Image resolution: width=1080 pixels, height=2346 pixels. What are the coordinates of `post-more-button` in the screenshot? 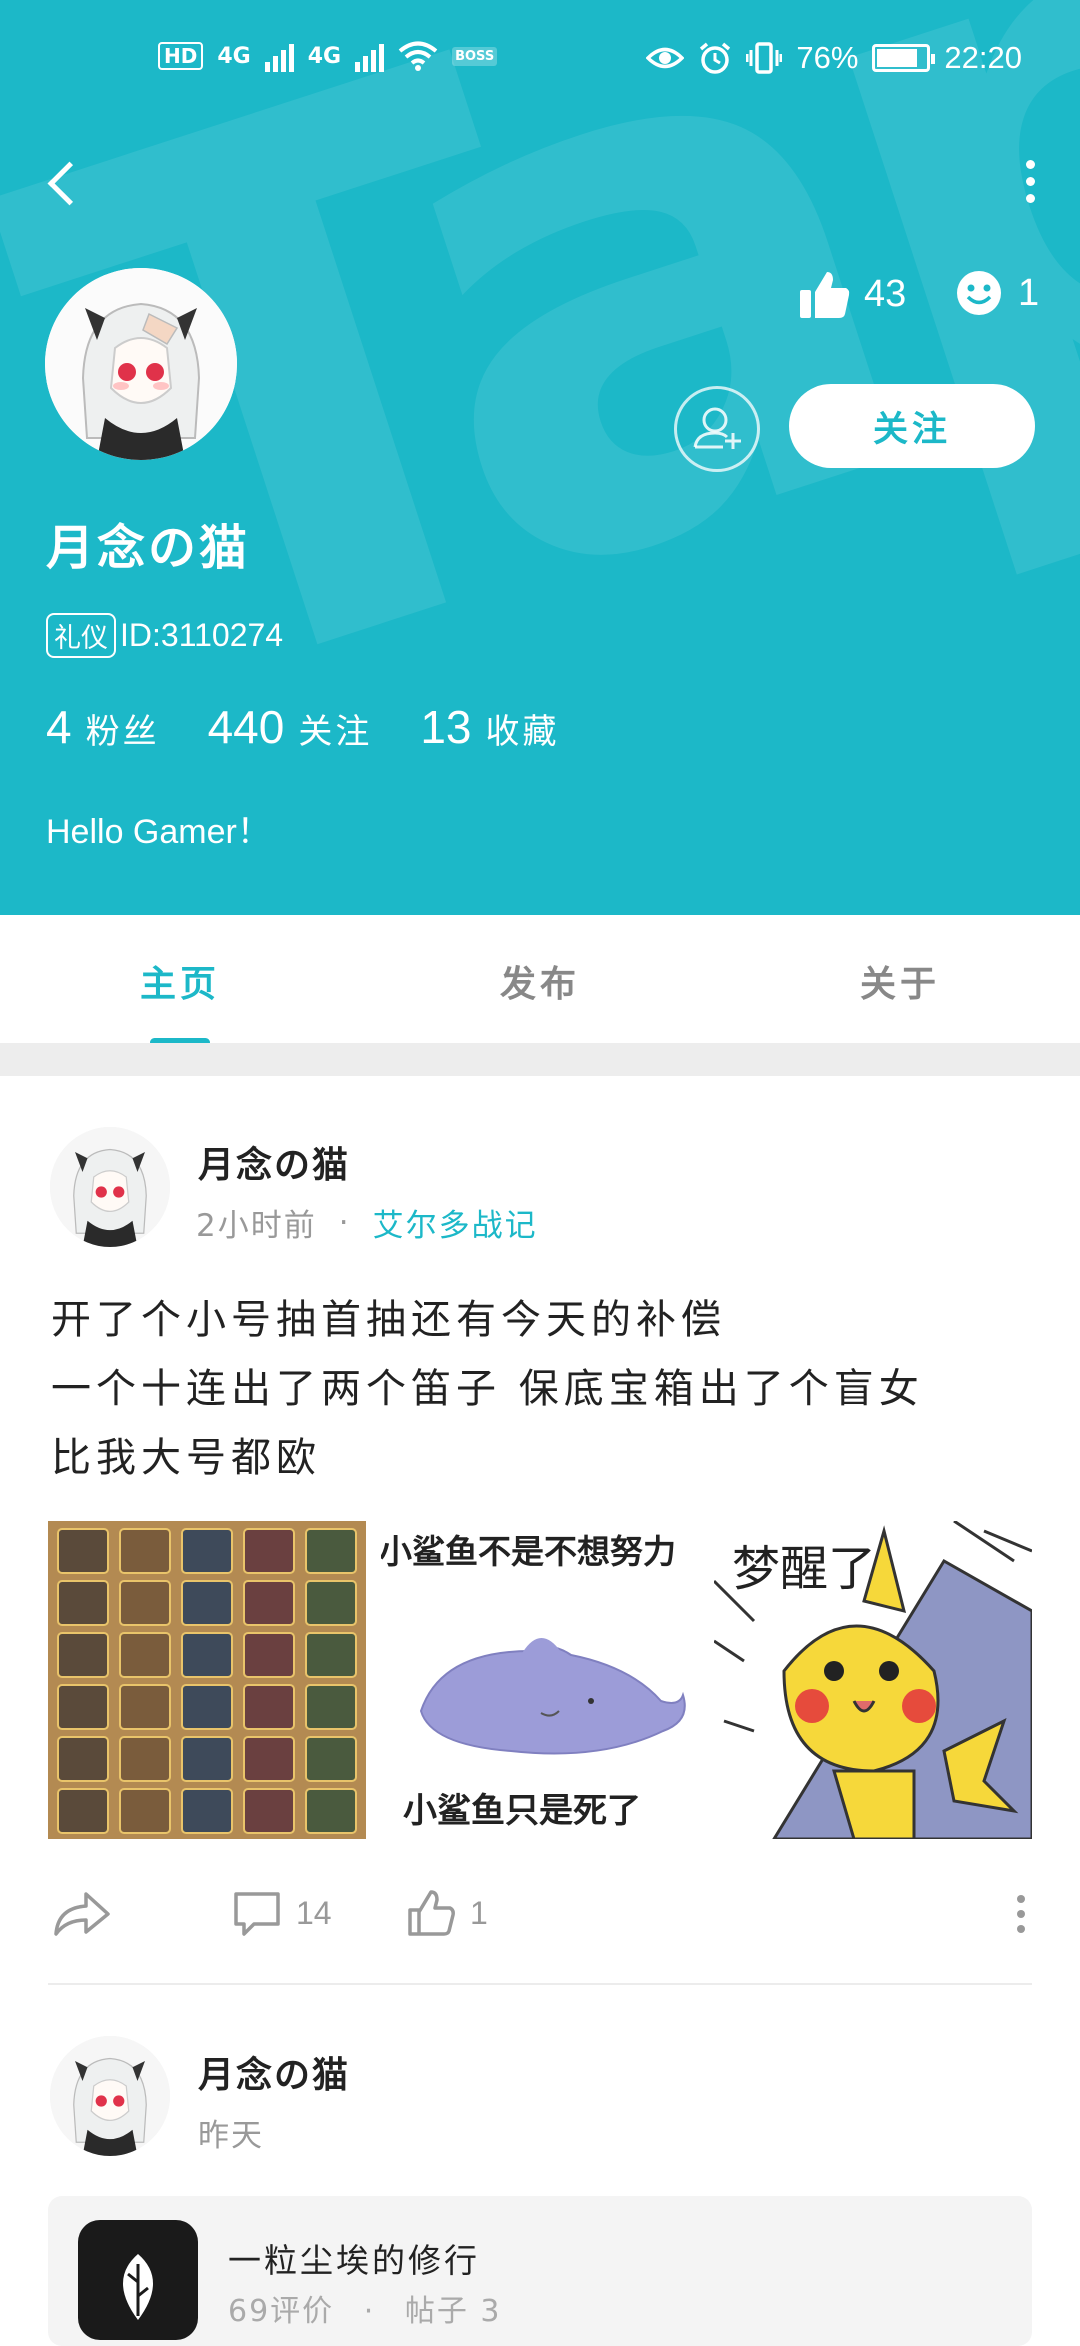 It's located at (1021, 1914).